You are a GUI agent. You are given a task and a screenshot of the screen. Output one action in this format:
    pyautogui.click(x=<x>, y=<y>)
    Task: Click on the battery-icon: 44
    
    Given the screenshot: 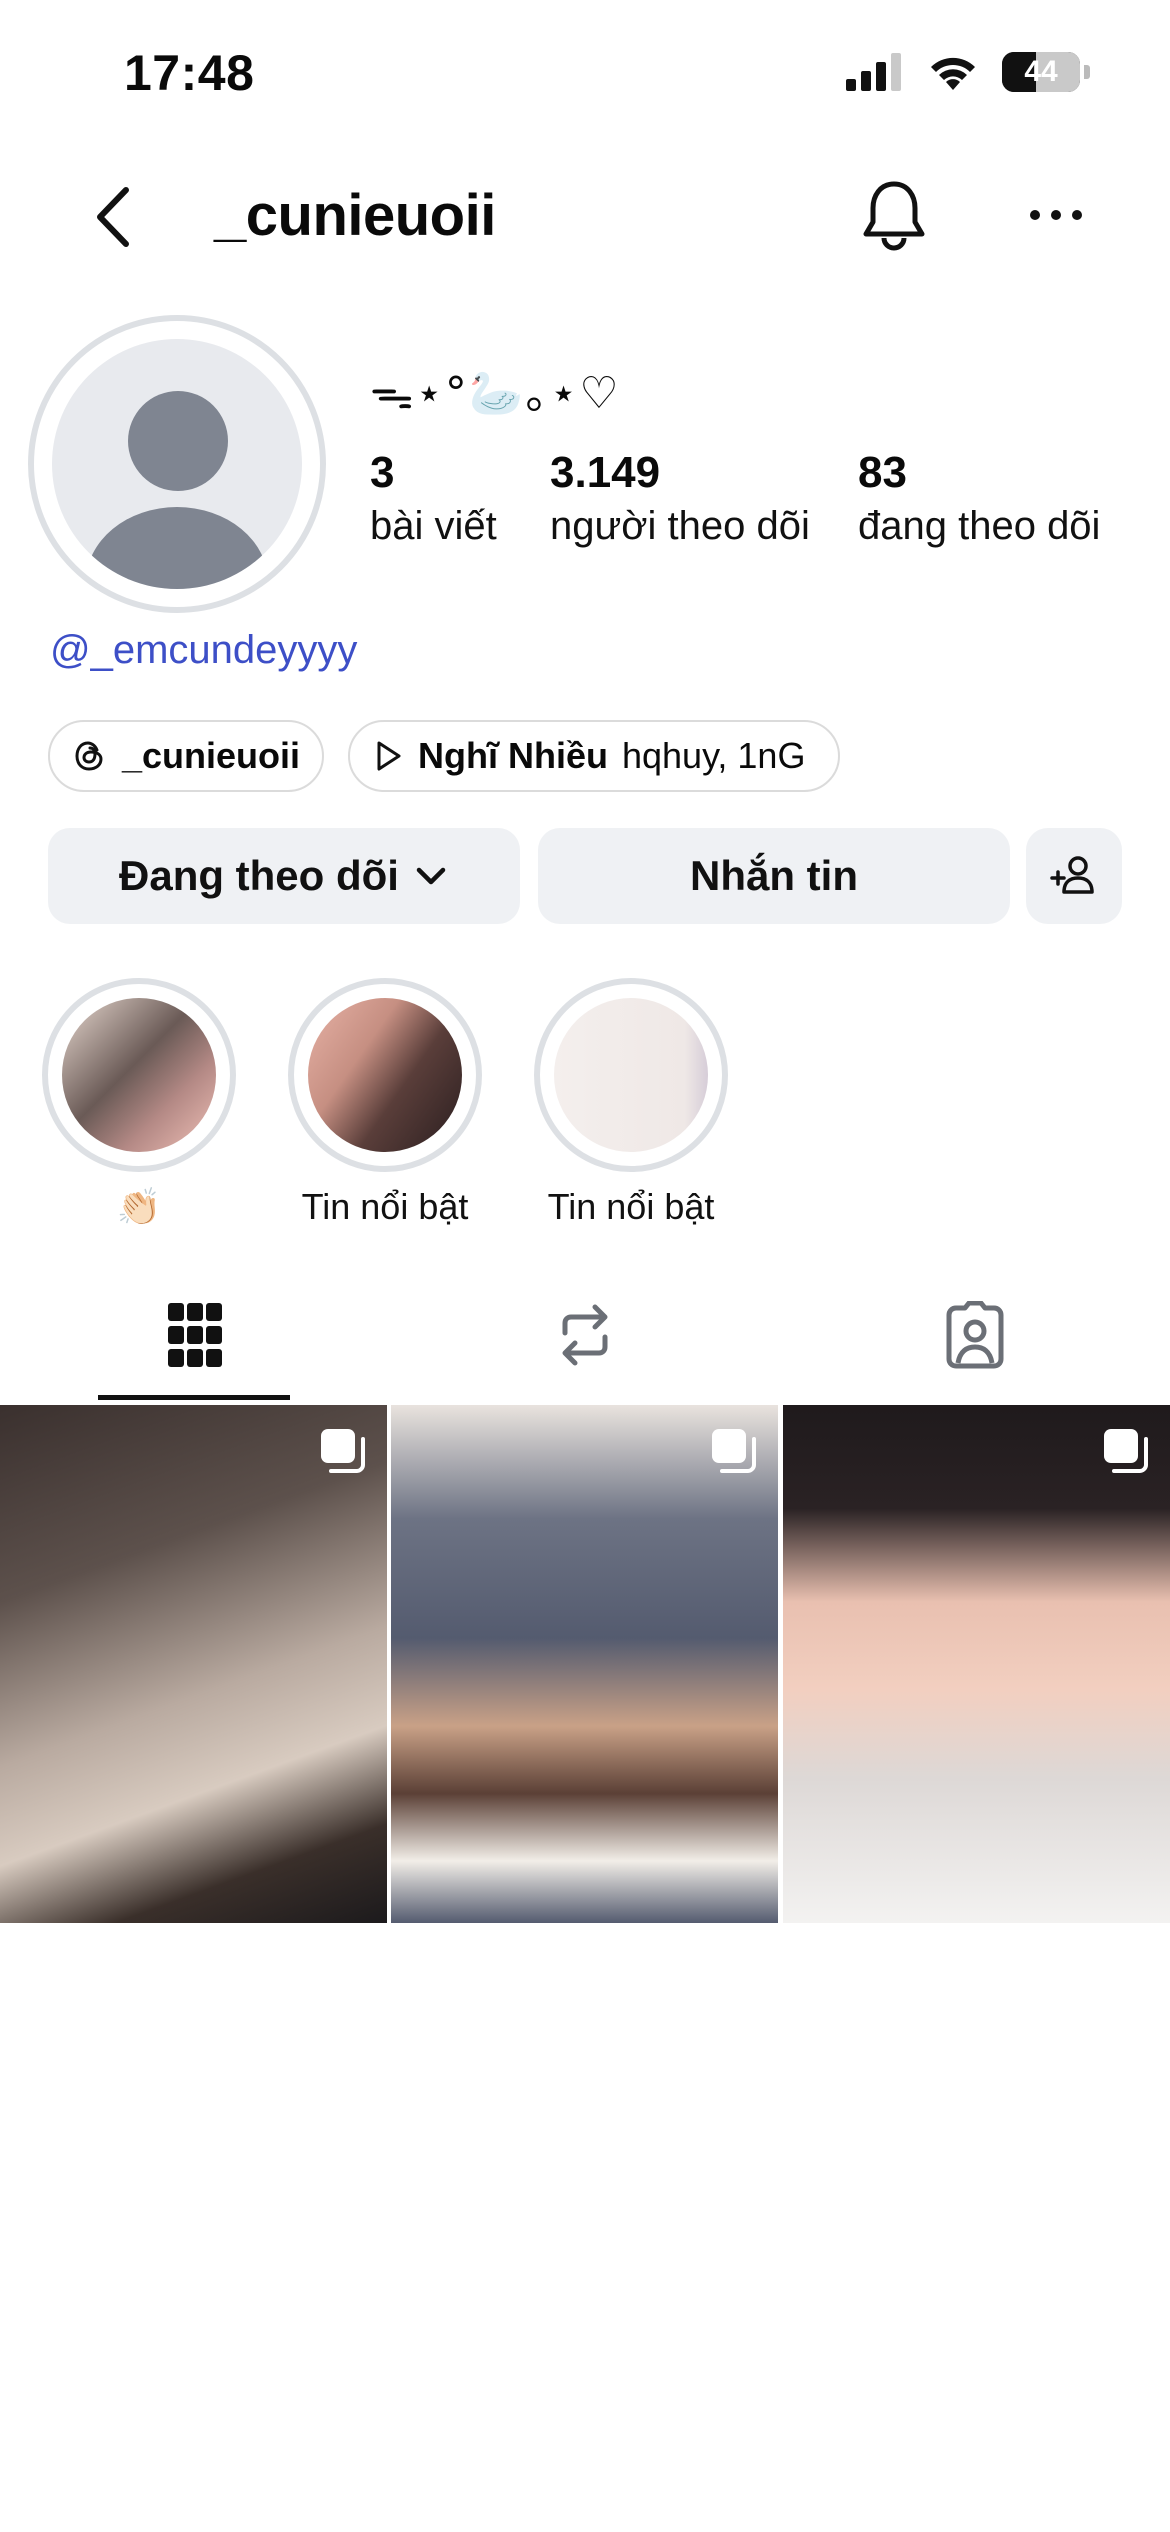 What is the action you would take?
    pyautogui.click(x=1041, y=72)
    